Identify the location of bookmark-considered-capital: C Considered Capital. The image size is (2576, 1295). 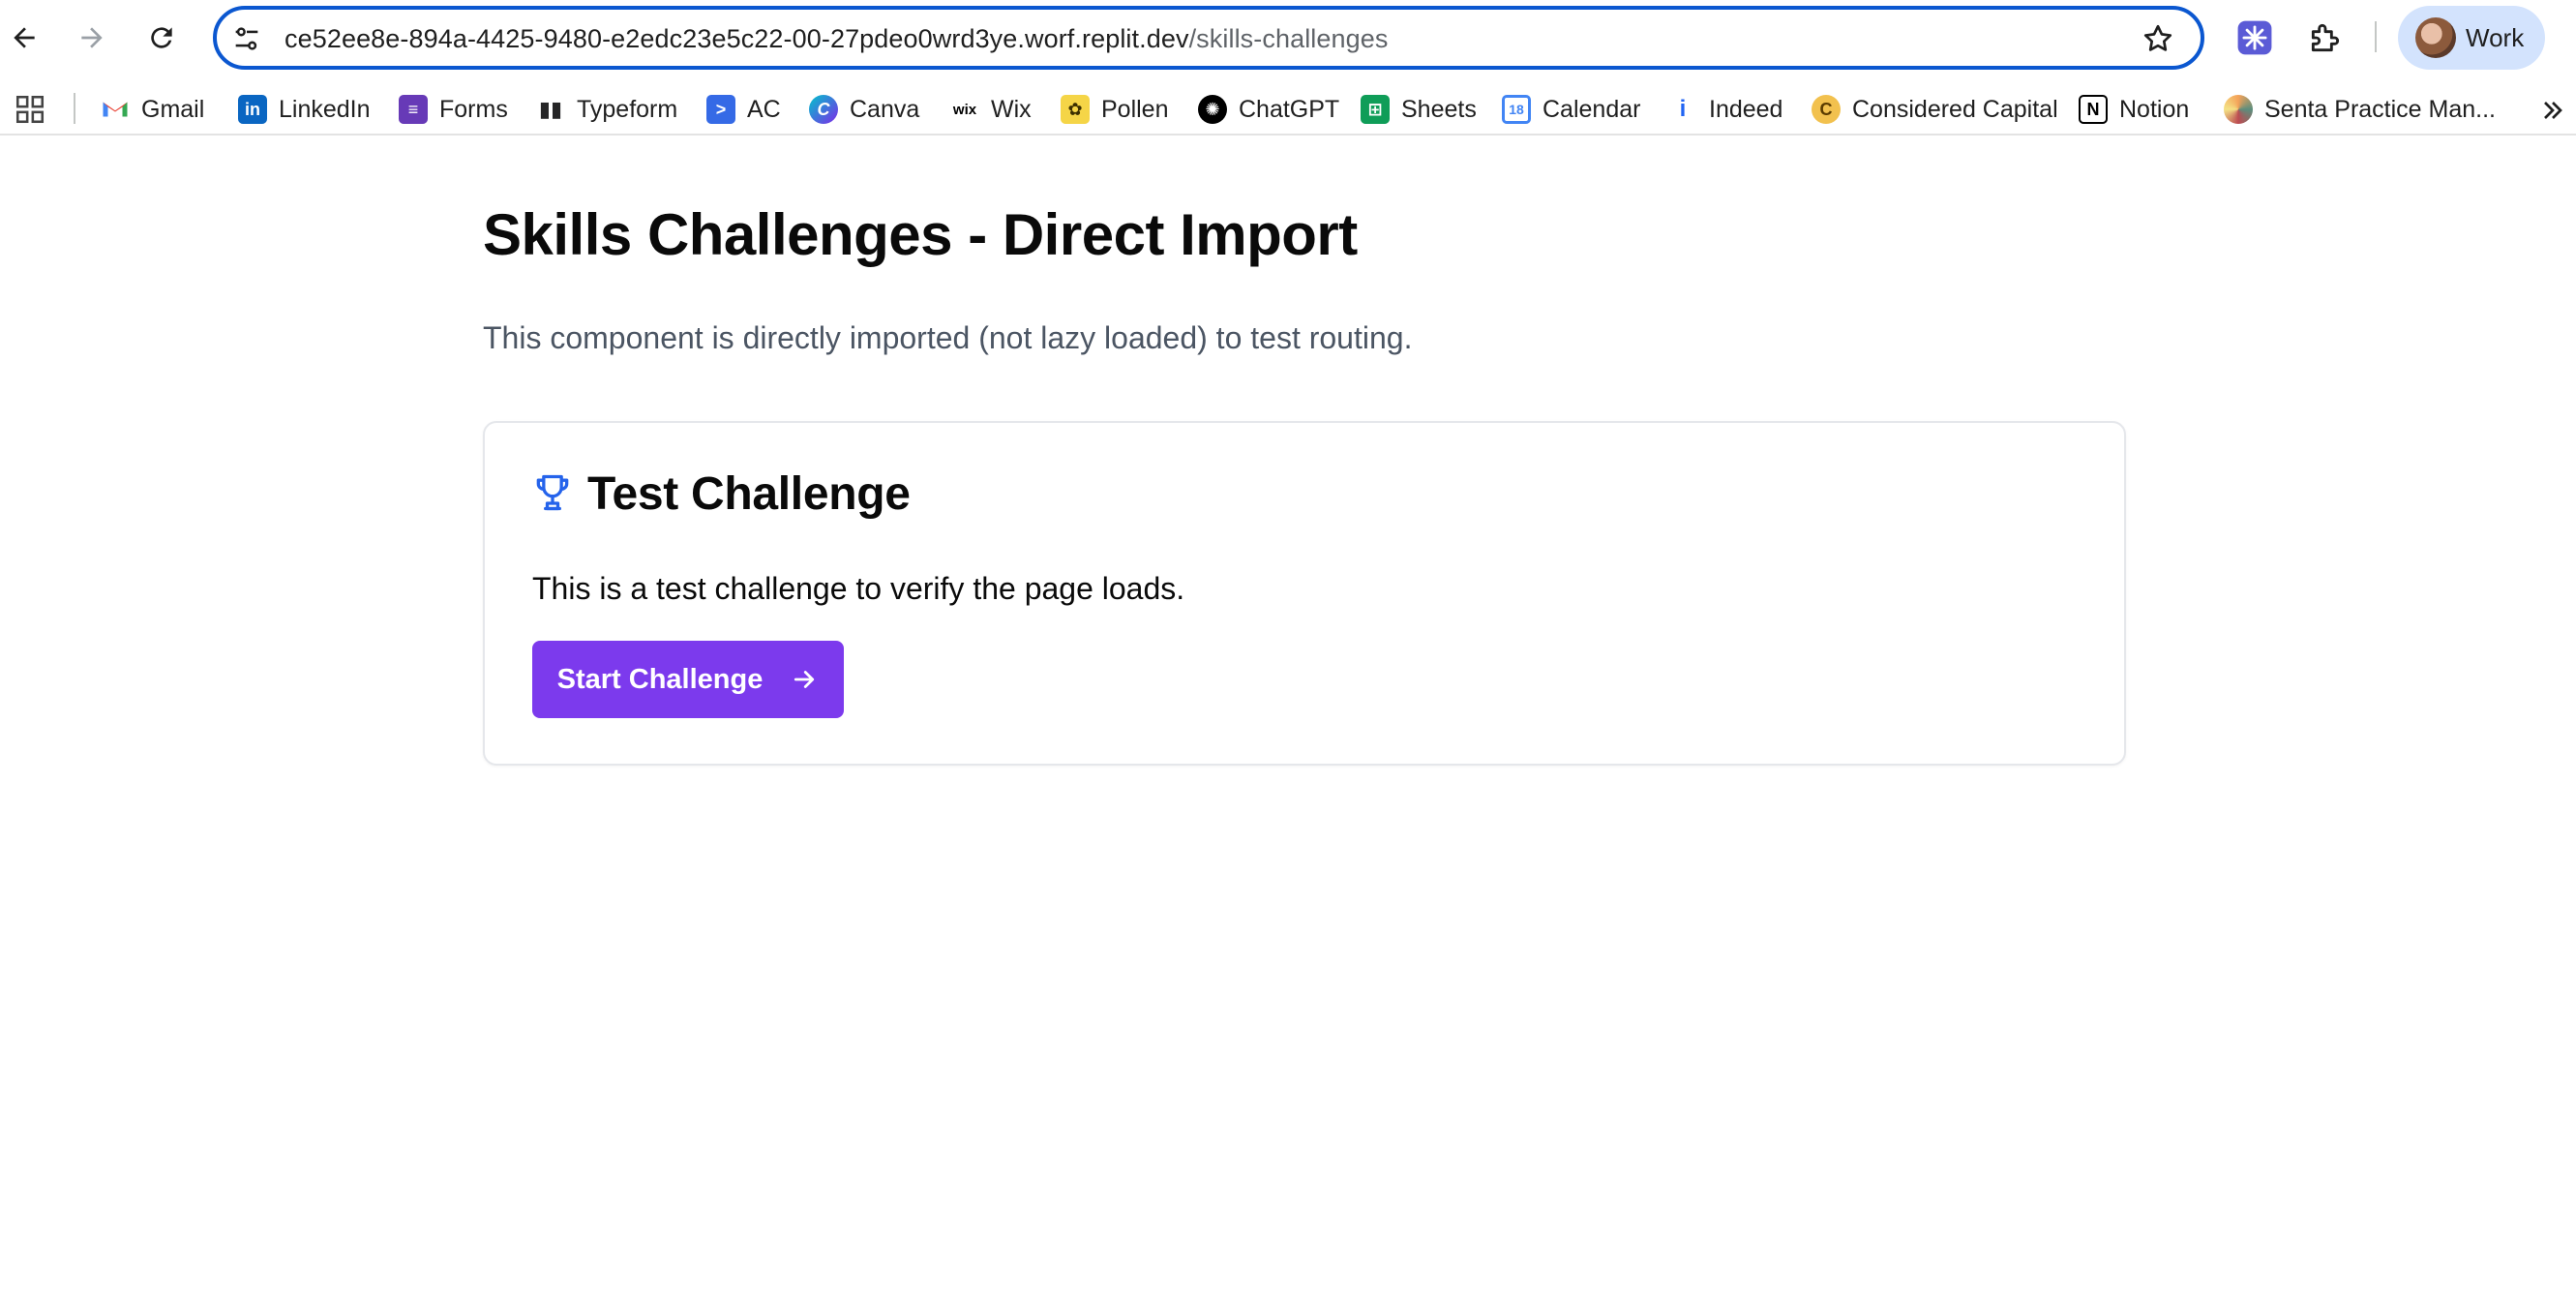
(1935, 109).